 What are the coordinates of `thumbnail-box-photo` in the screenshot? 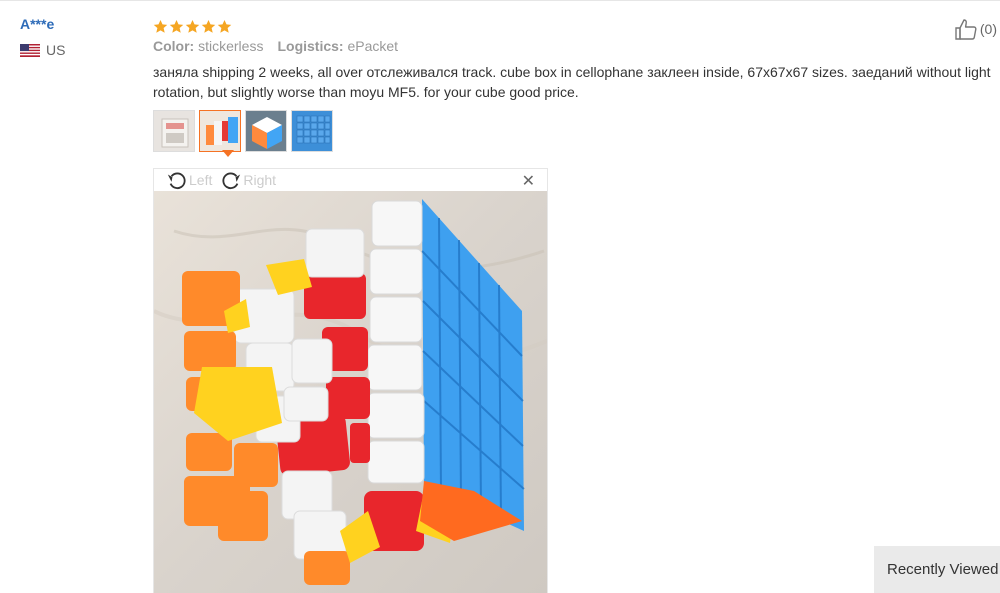 It's located at (174, 131).